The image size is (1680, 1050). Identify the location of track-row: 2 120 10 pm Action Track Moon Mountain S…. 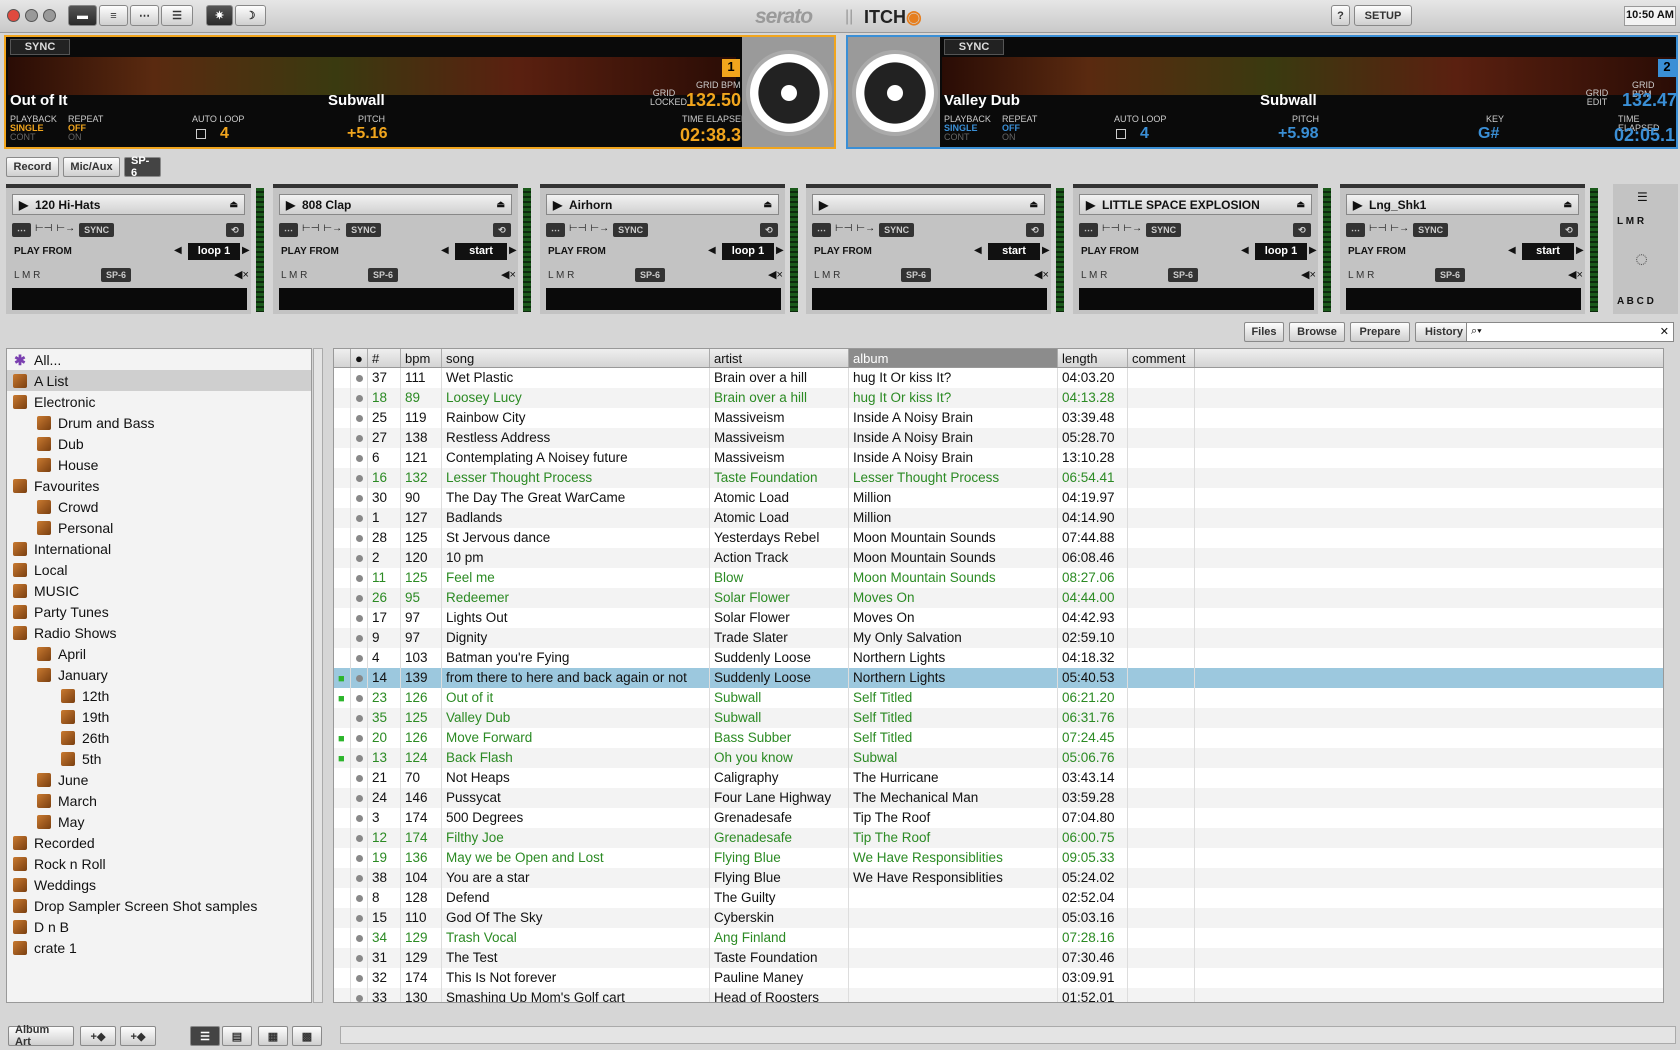
(998, 558).